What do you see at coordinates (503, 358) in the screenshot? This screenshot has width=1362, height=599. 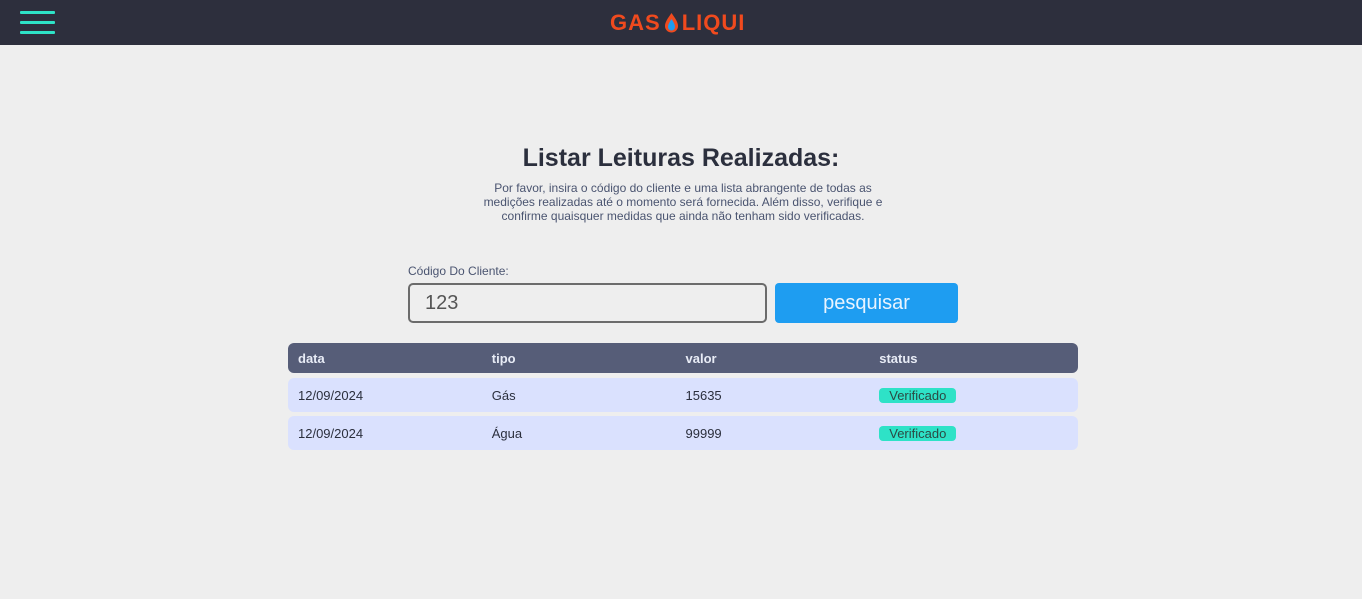 I see `column-header-tipo: tipo` at bounding box center [503, 358].